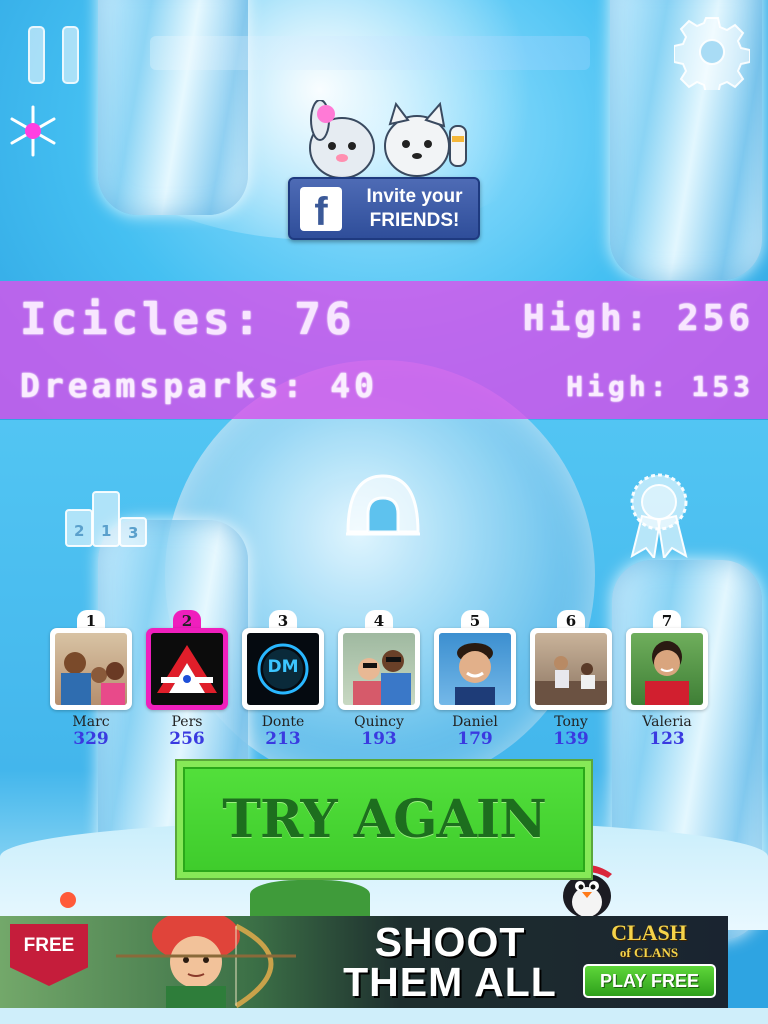 The height and width of the screenshot is (1024, 768). Describe the element at coordinates (187, 739) in the screenshot. I see `friend-score: 256` at that location.